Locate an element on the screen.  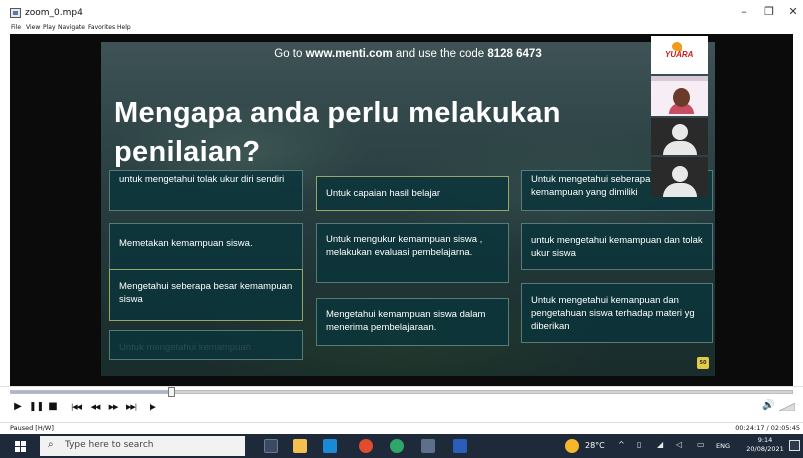
chevron-up-icon: ^ is located at coordinates (621, 444).